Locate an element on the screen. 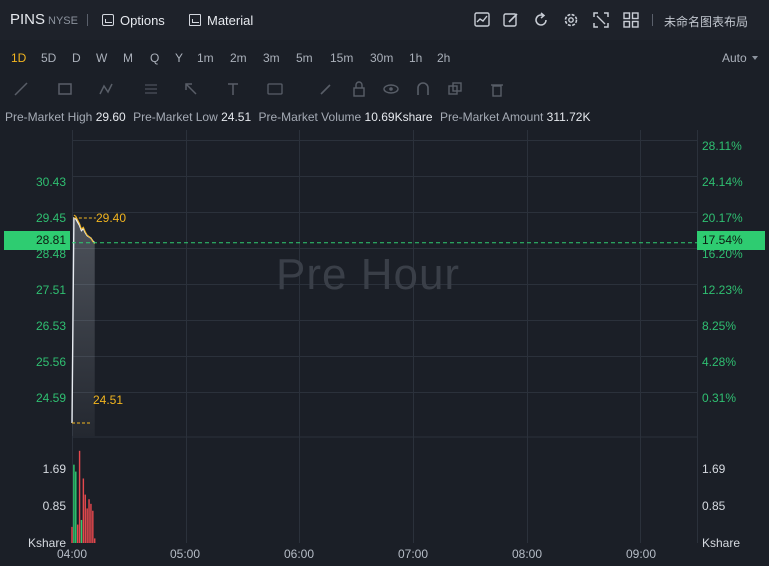 The height and width of the screenshot is (566, 769). low-marker-label: 24.51 is located at coordinates (108, 400).